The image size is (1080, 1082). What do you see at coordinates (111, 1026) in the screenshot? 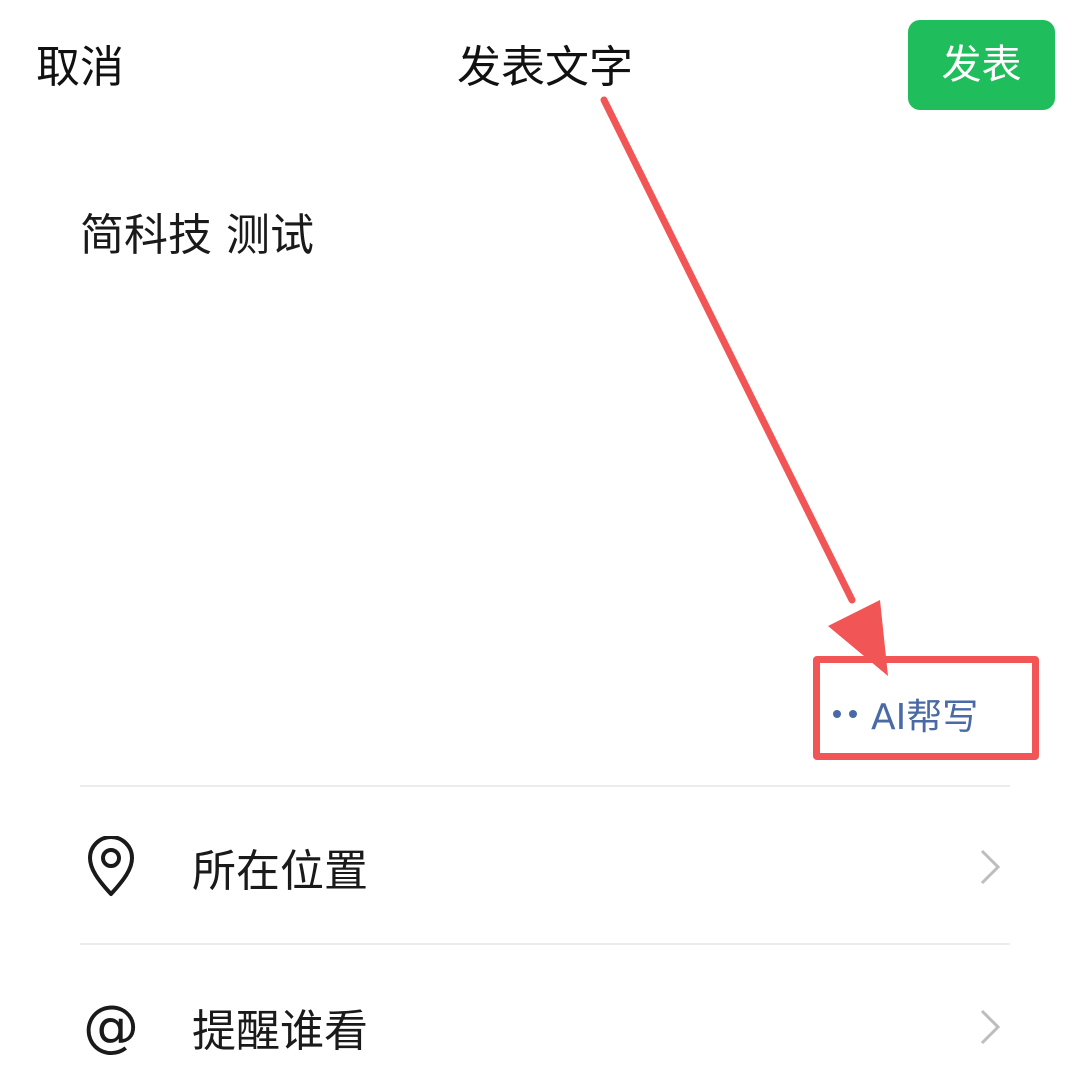
I see `at-sign-icon: @` at bounding box center [111, 1026].